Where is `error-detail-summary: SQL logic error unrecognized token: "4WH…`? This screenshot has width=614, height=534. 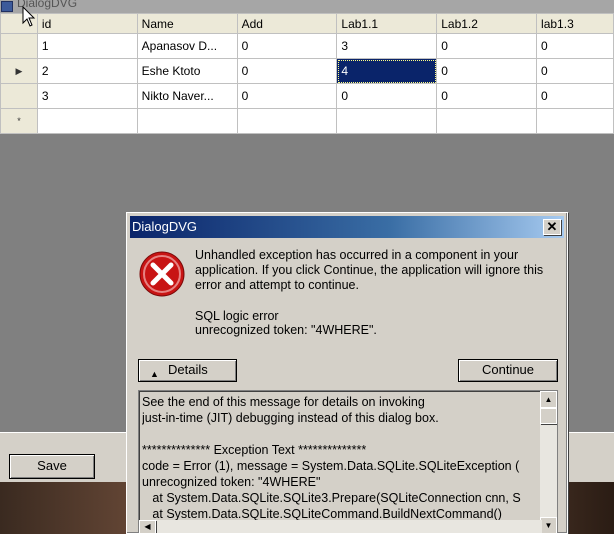
error-detail-summary: SQL logic error unrecognized token: "4WH… is located at coordinates (375, 323).